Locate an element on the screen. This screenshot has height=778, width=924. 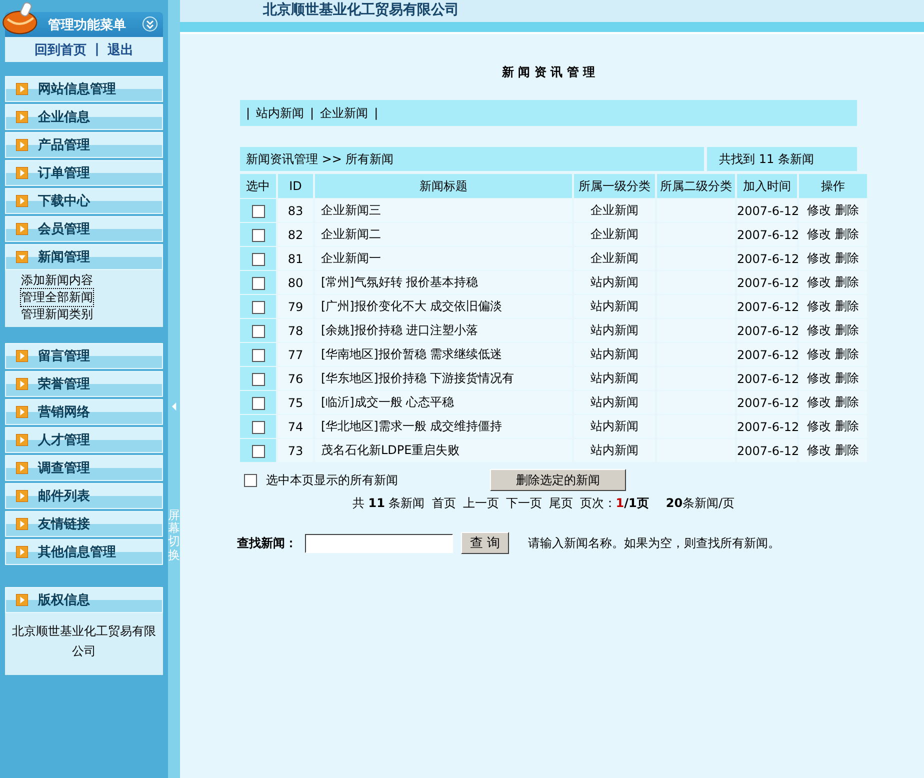
home-link: 回到首页 is located at coordinates (60, 49).